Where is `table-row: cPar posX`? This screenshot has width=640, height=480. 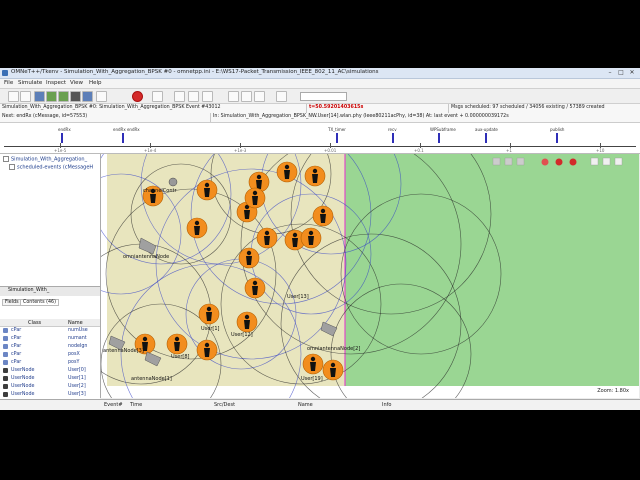 table-row: cPar posX is located at coordinates (50, 355).